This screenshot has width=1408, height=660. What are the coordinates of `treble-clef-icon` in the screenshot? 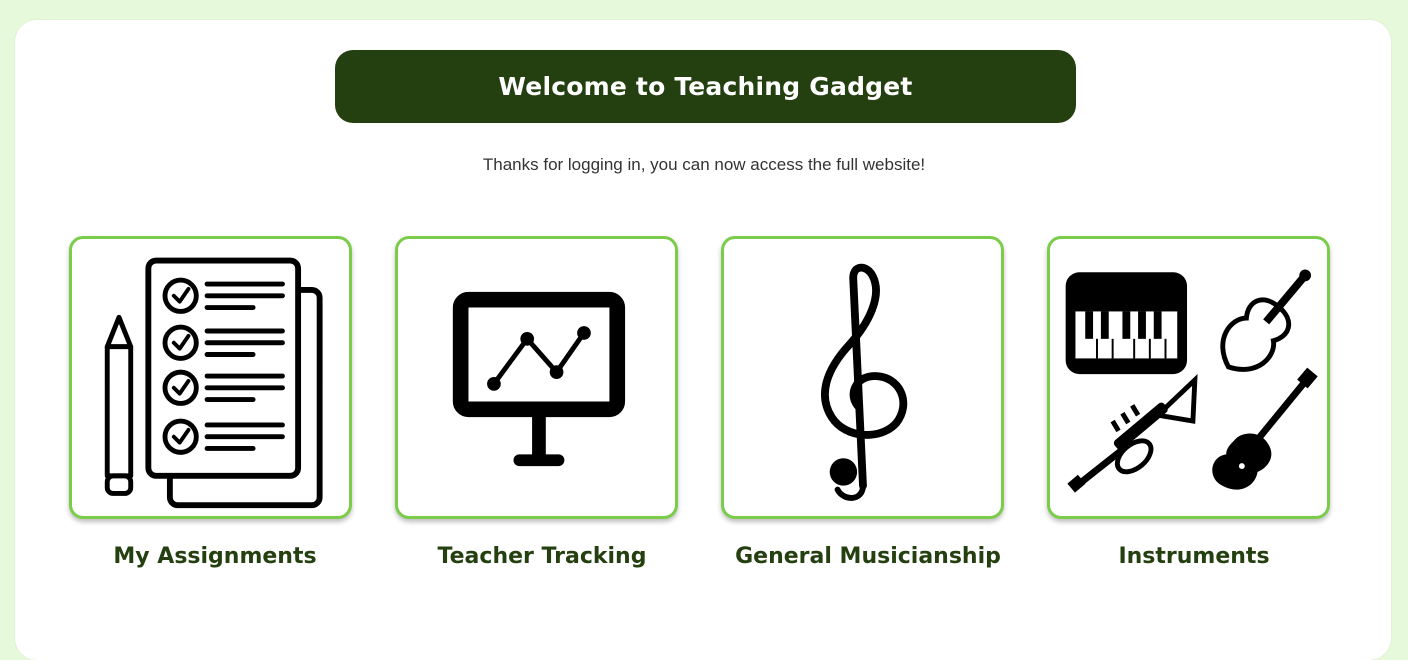 It's located at (864, 382).